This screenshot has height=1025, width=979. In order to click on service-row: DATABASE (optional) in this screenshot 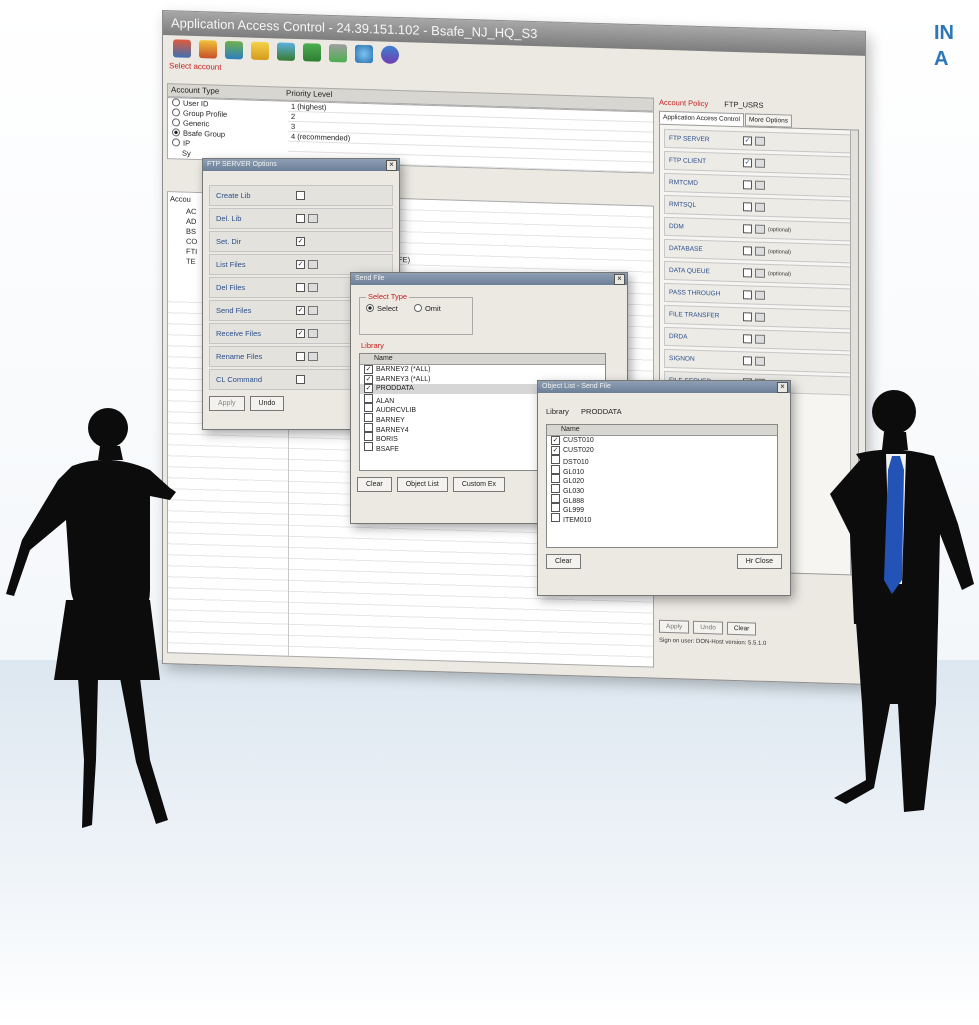, I will do `click(759, 251)`.